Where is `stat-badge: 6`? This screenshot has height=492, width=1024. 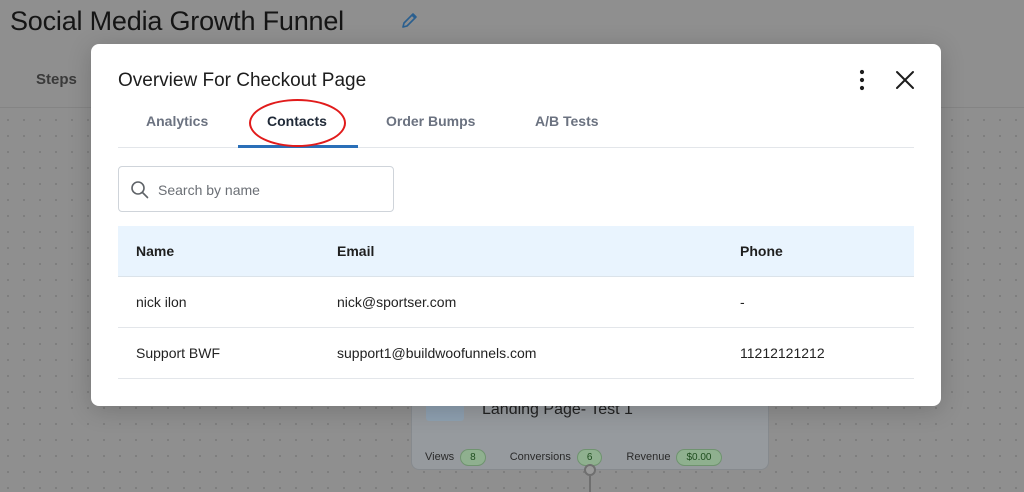 stat-badge: 6 is located at coordinates (589, 457).